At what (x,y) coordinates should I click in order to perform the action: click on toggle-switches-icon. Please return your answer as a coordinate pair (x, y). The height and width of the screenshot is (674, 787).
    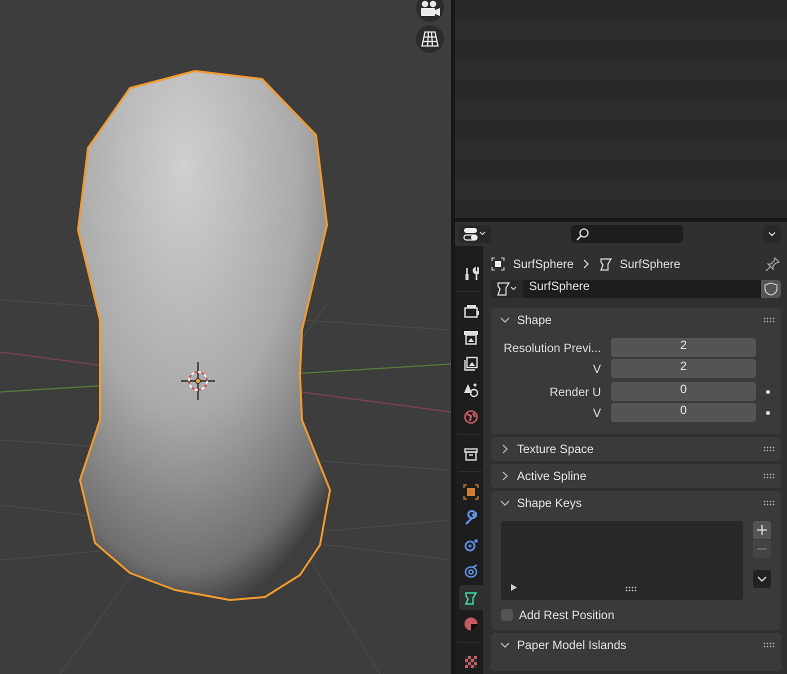
    Looking at the image, I should click on (475, 234).